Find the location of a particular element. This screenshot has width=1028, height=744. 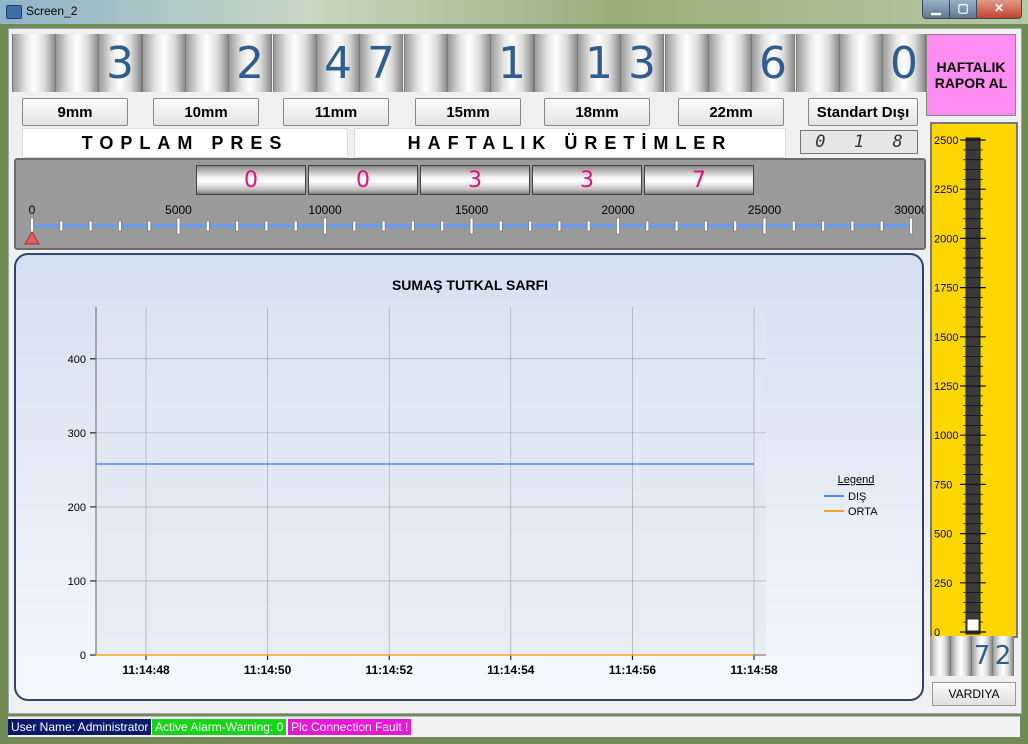

total-press-panel: 0 0 3 3 7 0 5000 10000 15000 20000 25000 30000 is located at coordinates (470, 204).